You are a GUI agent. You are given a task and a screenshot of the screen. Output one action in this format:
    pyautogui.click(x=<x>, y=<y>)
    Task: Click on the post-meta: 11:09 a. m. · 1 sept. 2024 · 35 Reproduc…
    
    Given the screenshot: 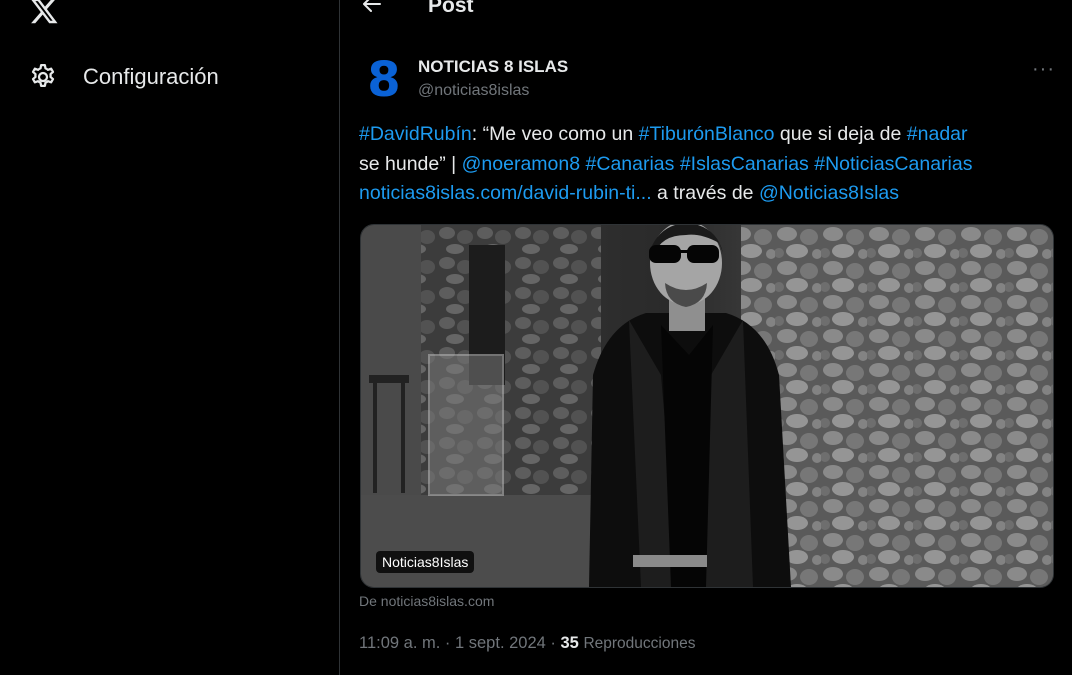 What is the action you would take?
    pyautogui.click(x=527, y=643)
    